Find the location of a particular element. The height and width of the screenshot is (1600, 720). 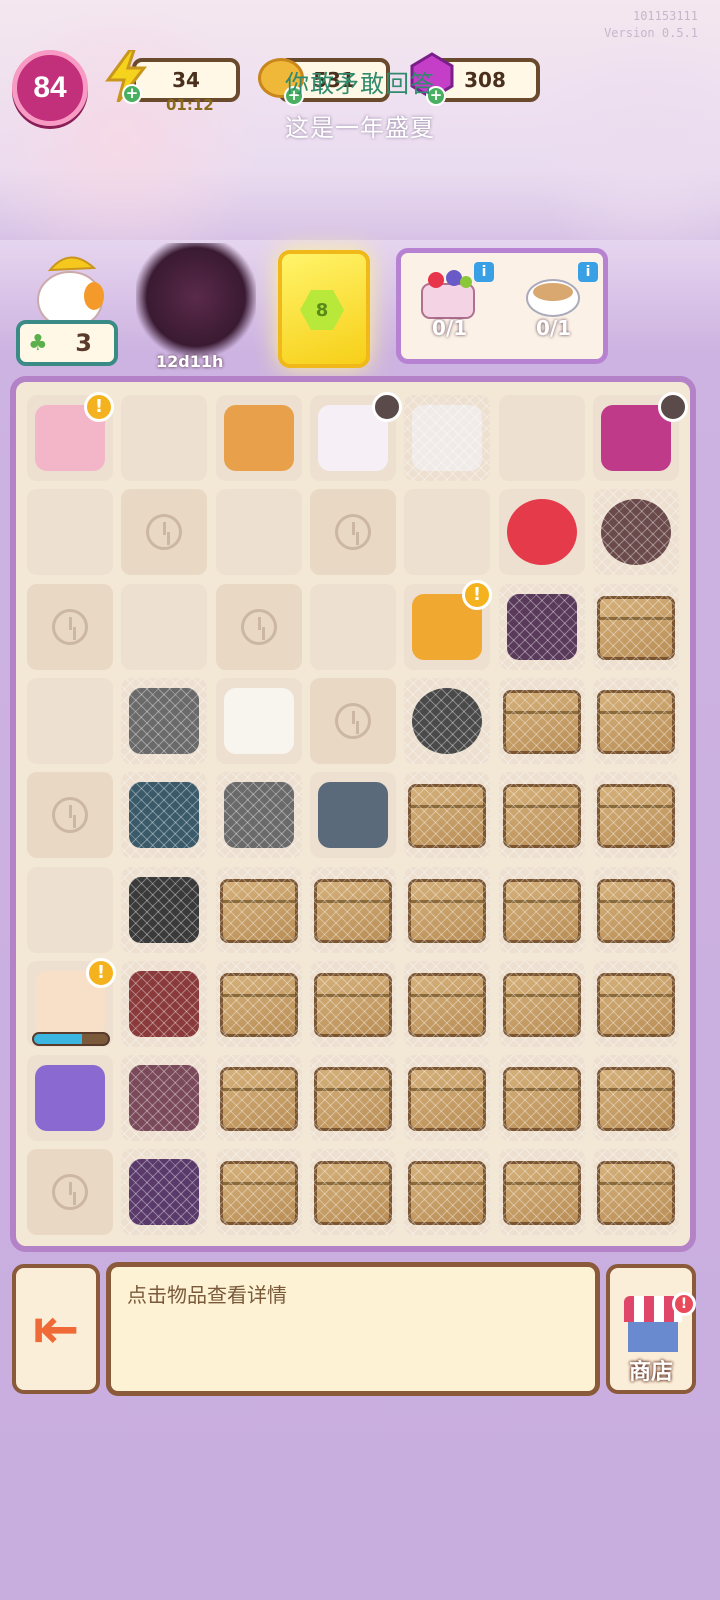

order-1-info-button: i is located at coordinates (484, 272).